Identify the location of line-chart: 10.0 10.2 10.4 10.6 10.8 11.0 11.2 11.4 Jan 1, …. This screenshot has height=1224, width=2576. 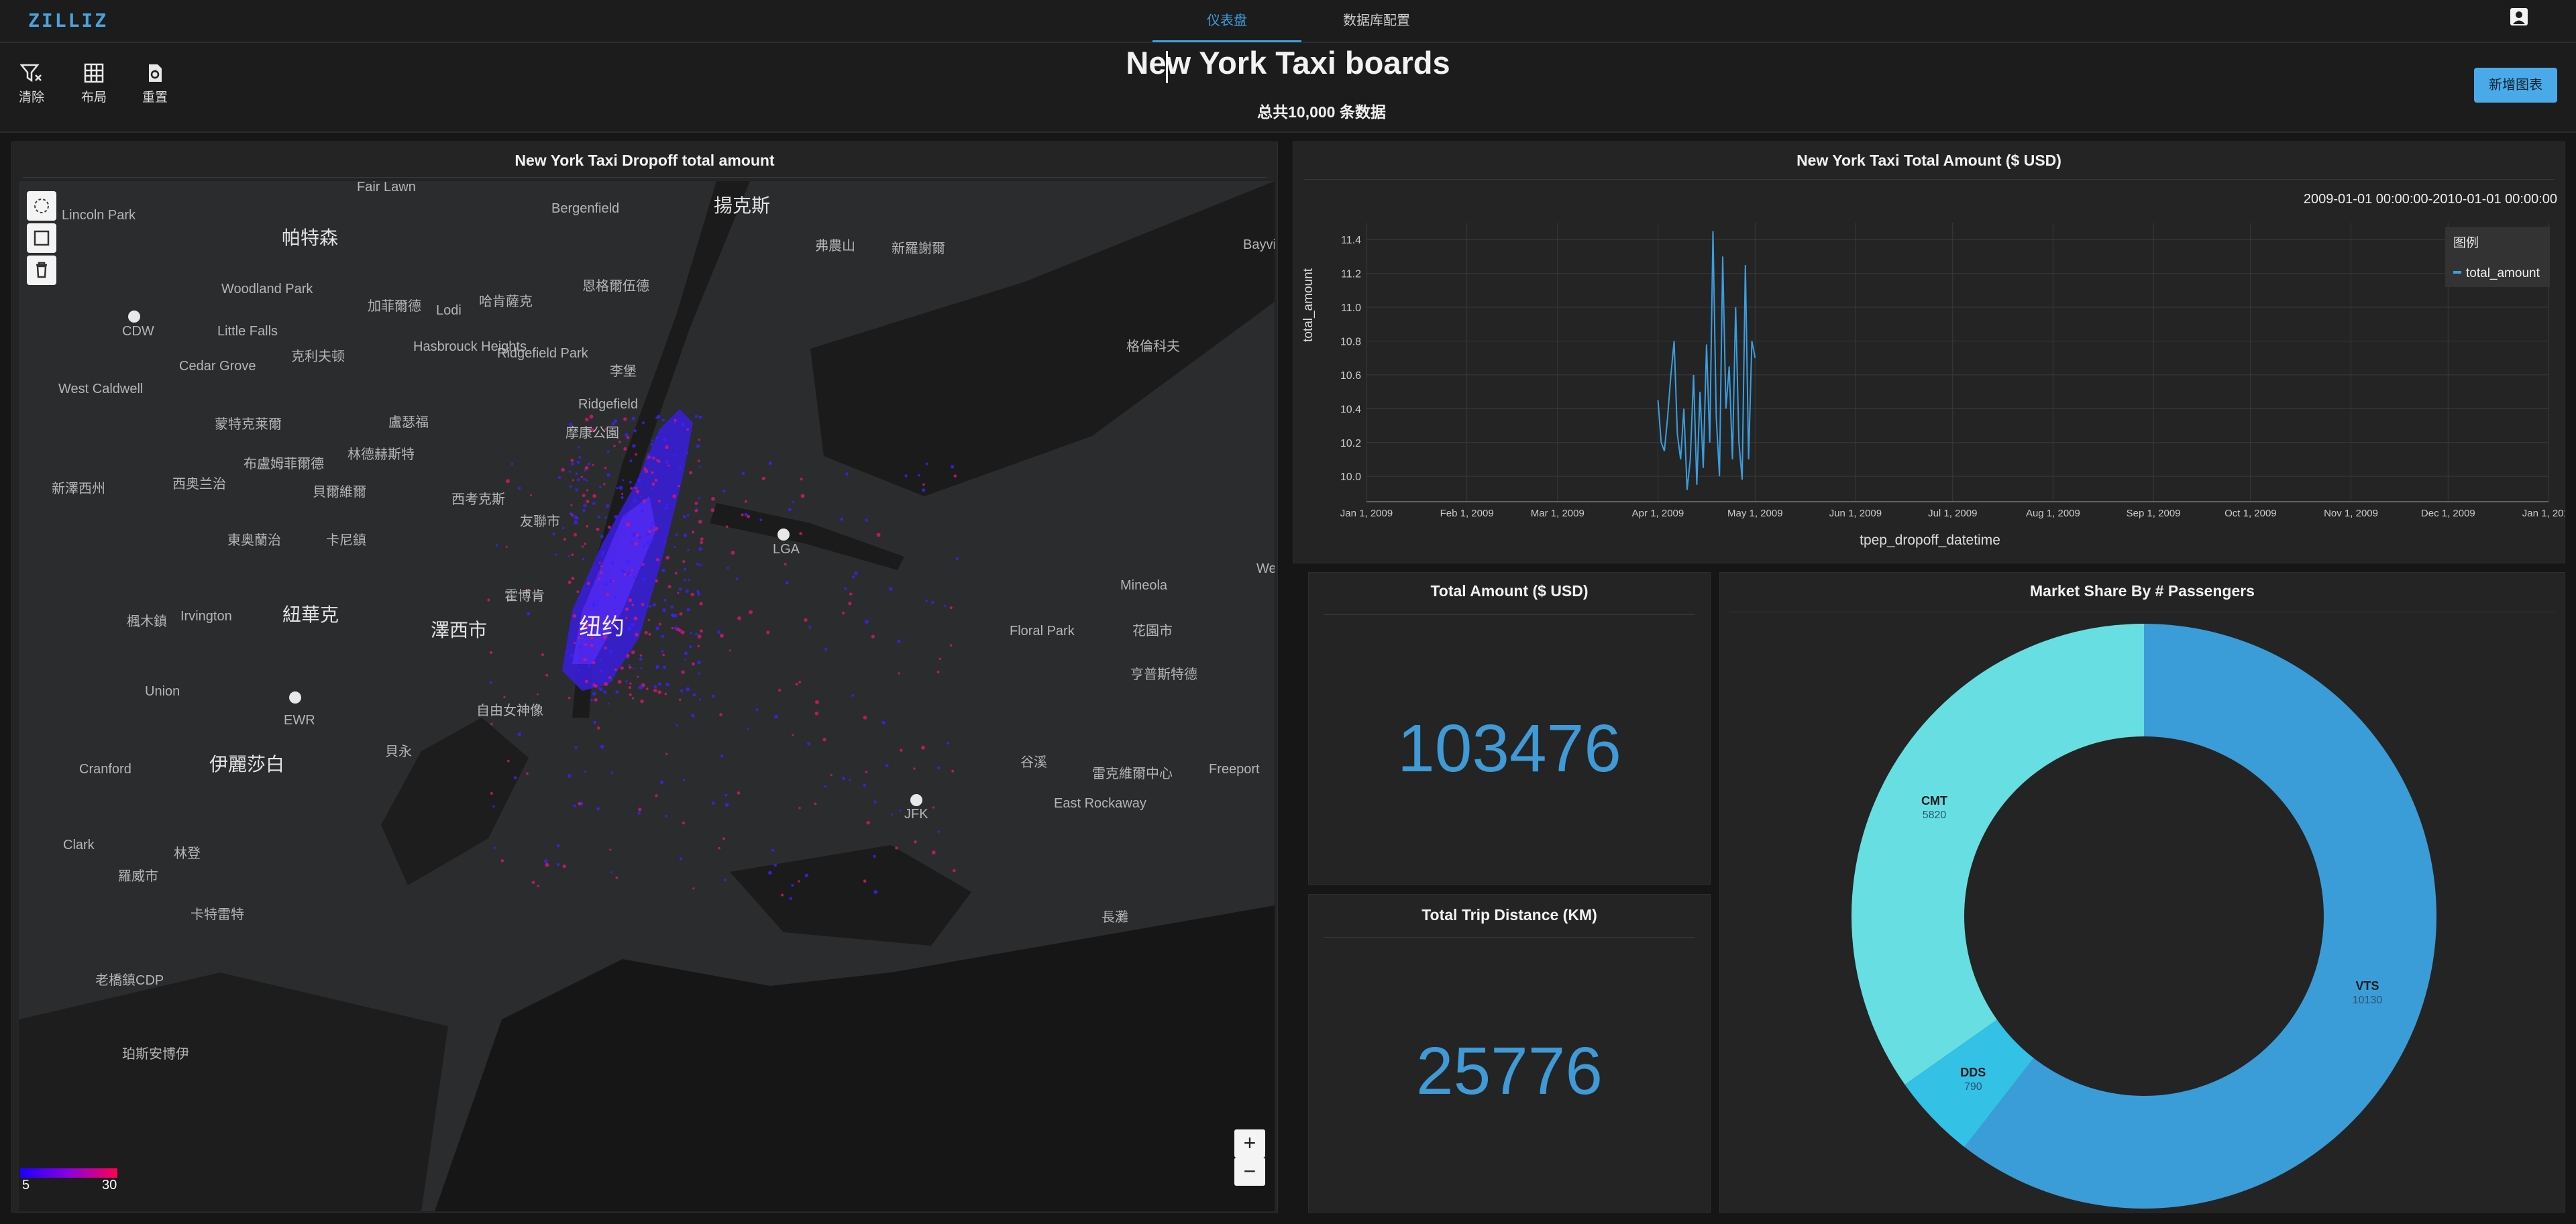
(1929, 382).